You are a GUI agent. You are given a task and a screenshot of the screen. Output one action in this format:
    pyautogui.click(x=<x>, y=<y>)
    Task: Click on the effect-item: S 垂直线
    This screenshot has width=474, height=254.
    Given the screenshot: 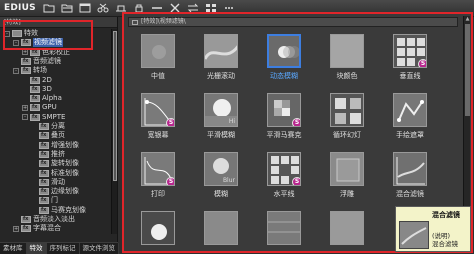 What is the action you would take?
    pyautogui.click(x=410, y=57)
    